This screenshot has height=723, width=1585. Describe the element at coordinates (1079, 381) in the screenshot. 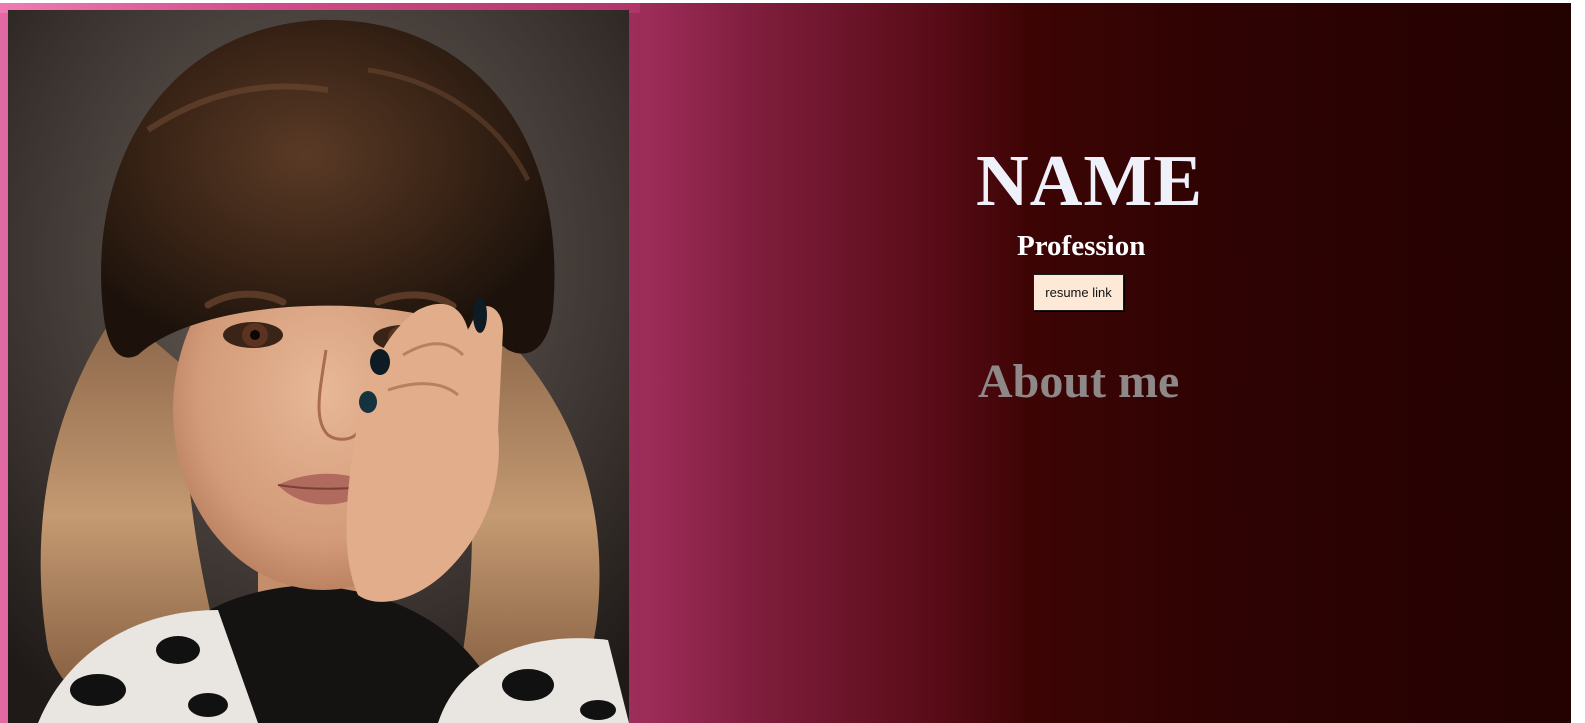

I see `about-me-heading: About me` at that location.